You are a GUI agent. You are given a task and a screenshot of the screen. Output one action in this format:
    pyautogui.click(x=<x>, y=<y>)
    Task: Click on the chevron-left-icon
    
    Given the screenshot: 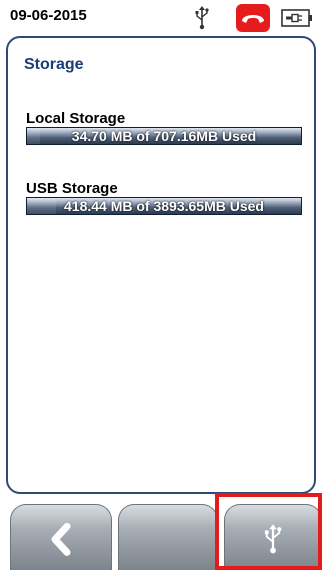 What is the action you would take?
    pyautogui.click(x=61, y=539)
    